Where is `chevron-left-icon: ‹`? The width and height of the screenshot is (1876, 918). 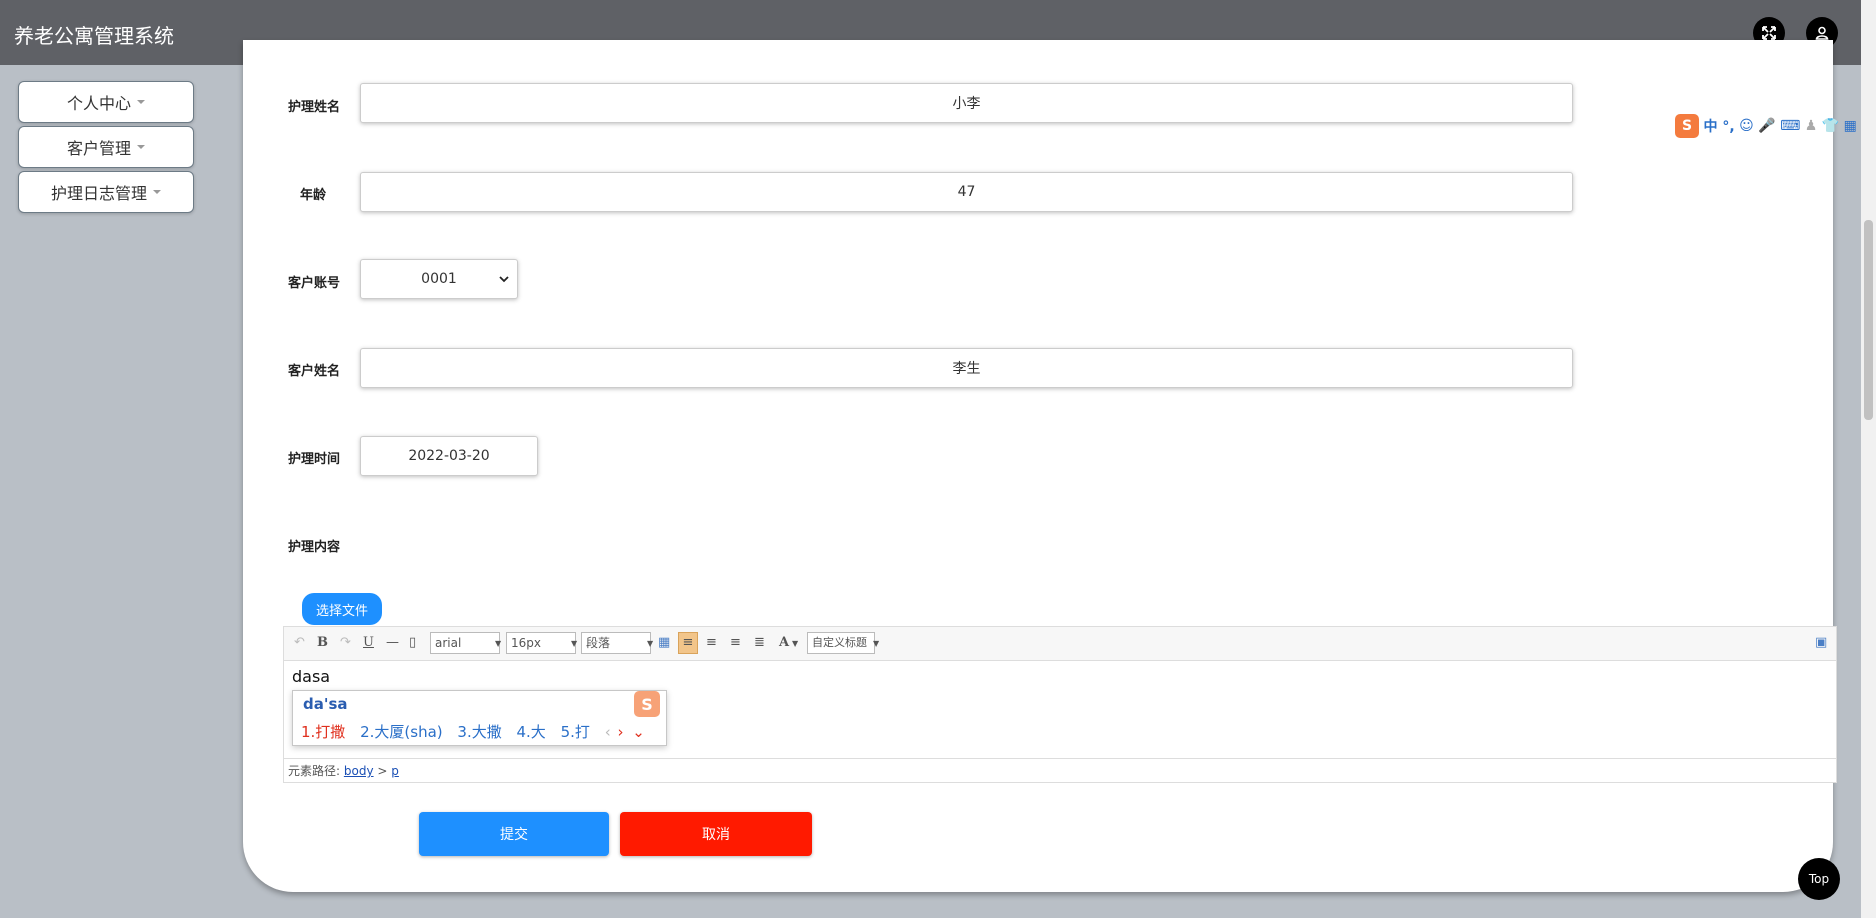
chevron-left-icon: ‹ is located at coordinates (608, 732).